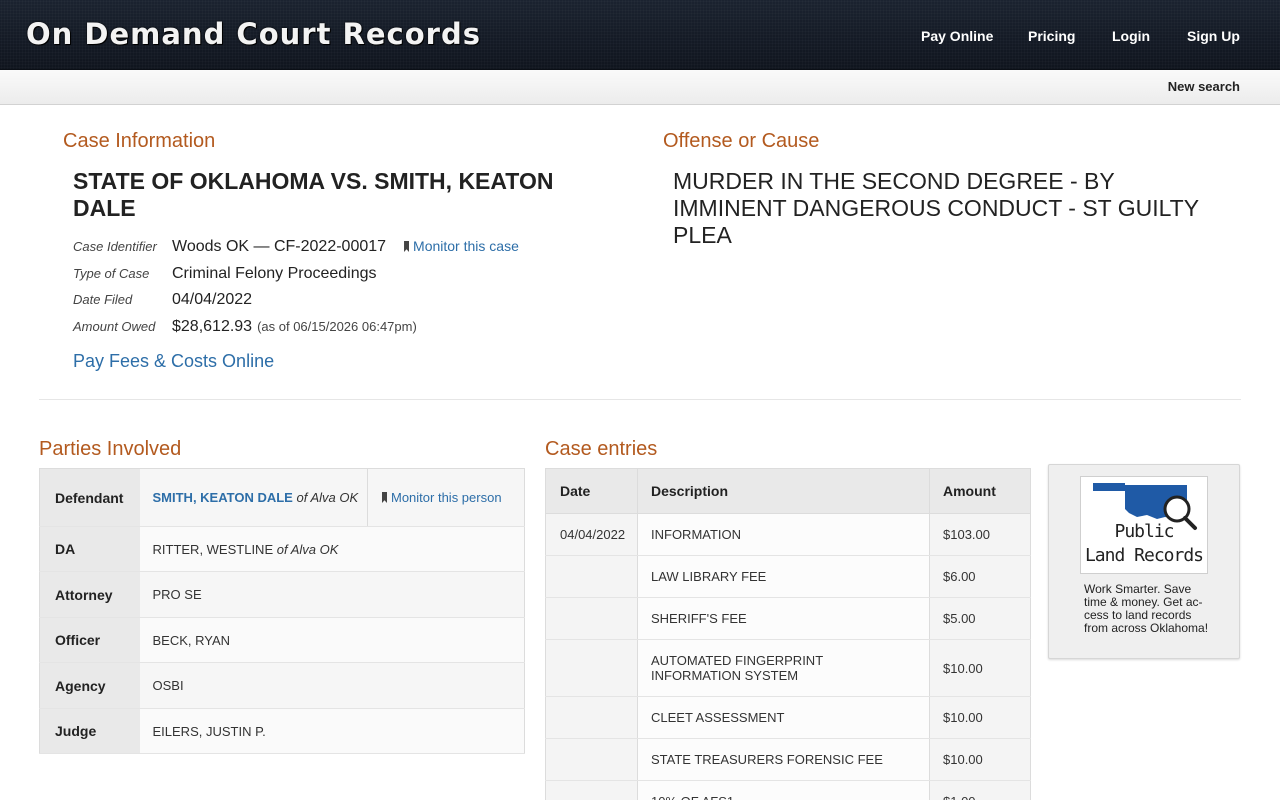 The image size is (1280, 800). I want to click on monitor-person-cell: Monitor this person, so click(446, 497).